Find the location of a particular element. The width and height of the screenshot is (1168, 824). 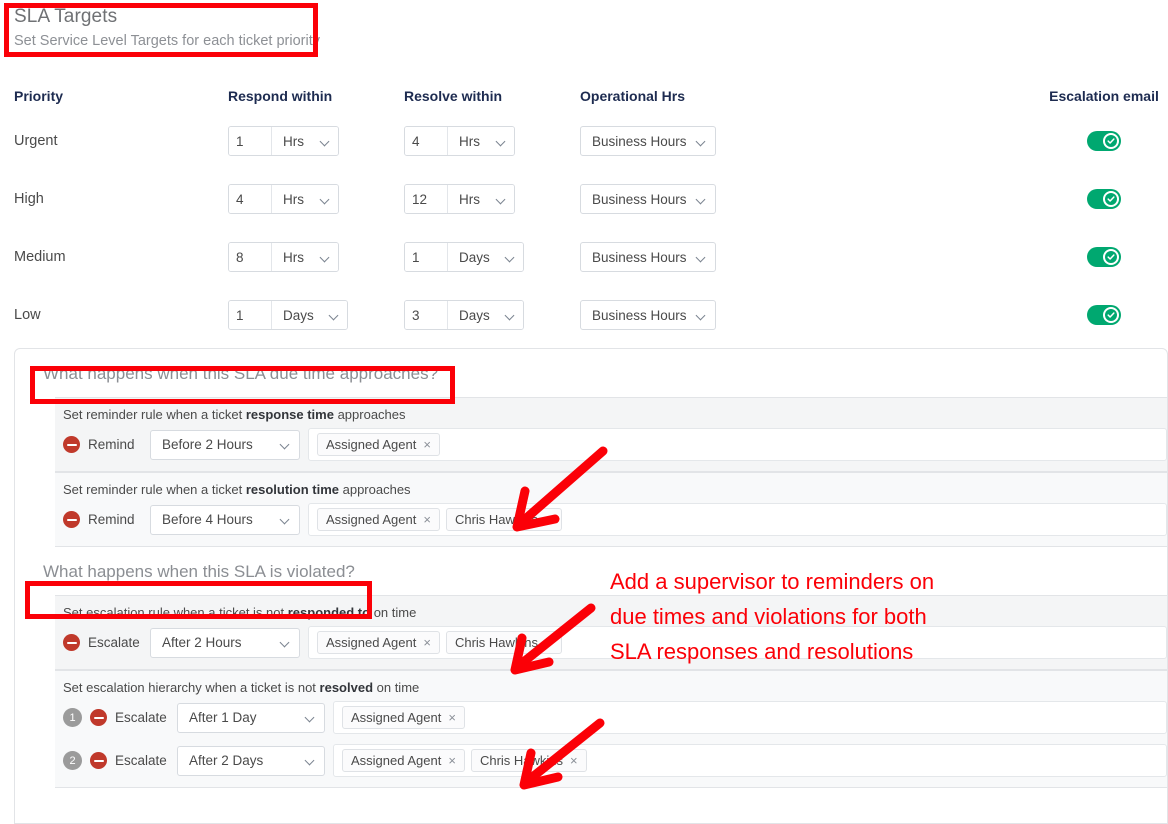

escalation-level-badge: 2 is located at coordinates (72, 760).